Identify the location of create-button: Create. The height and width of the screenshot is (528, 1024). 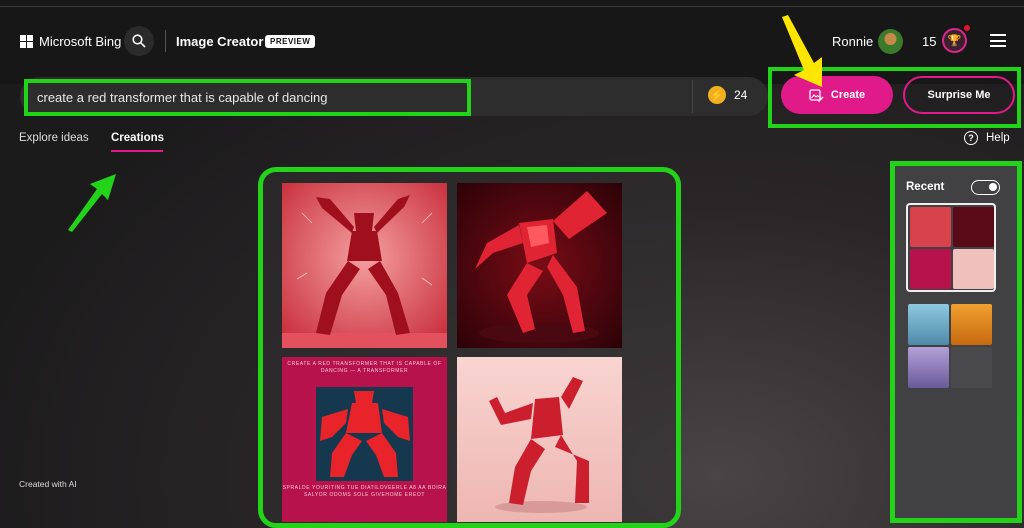
(837, 95).